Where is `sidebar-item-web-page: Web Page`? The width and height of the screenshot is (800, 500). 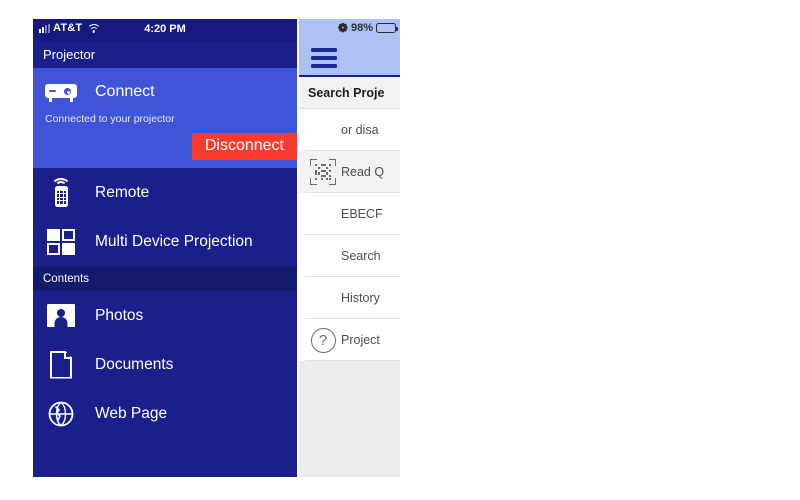
sidebar-item-web-page: Web Page is located at coordinates (165, 413).